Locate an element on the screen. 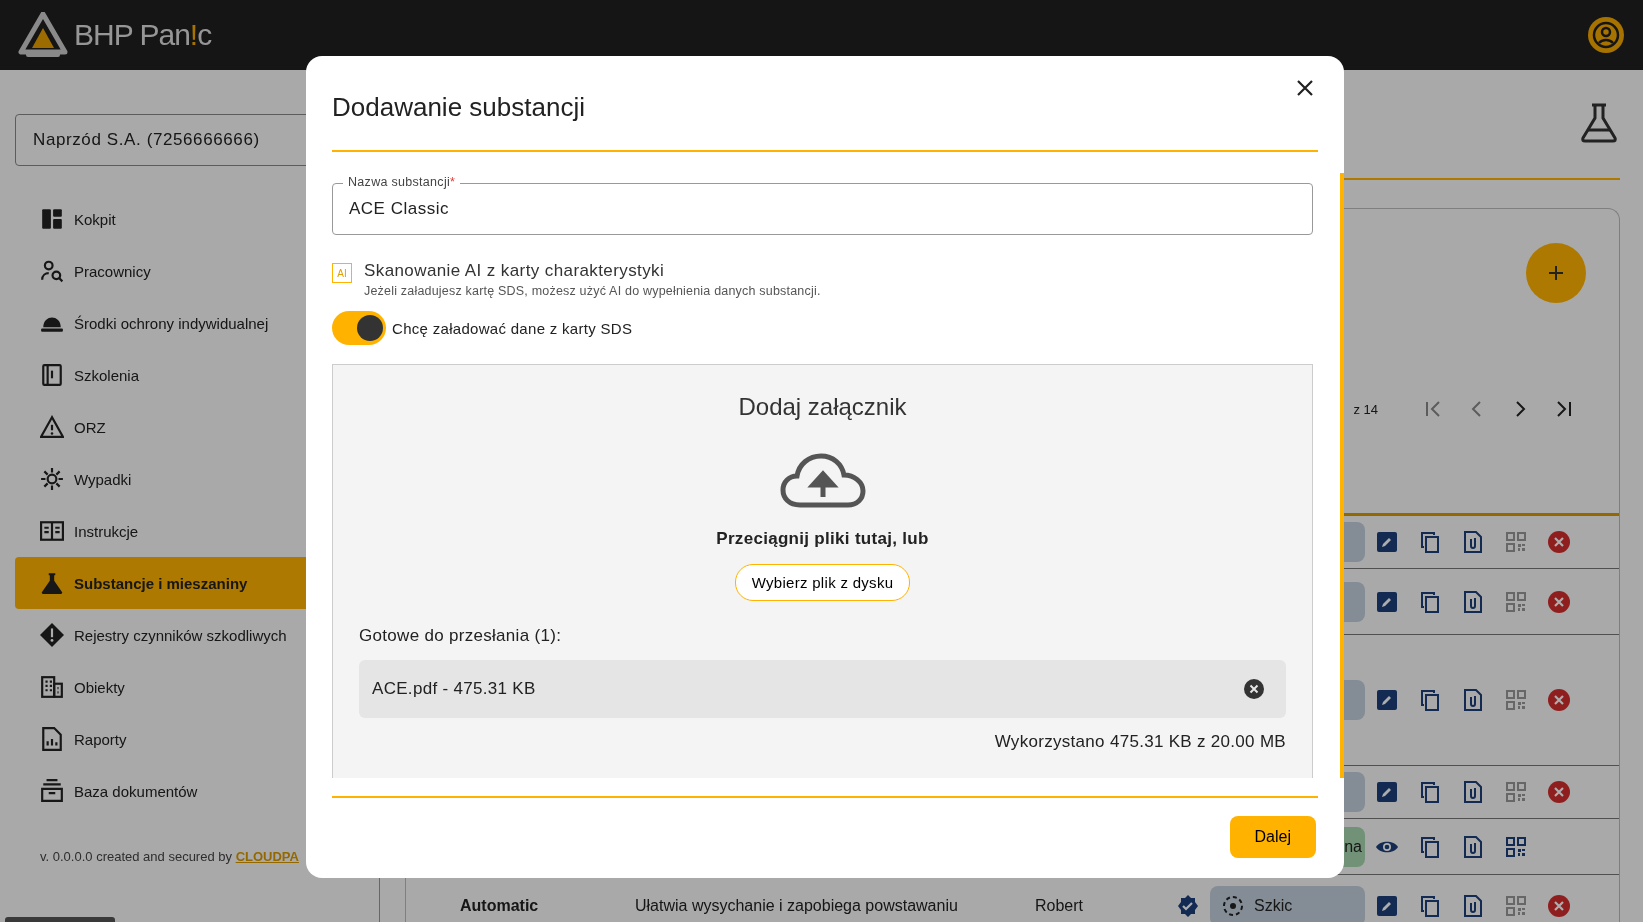  draft-icon is located at coordinates (1233, 906).